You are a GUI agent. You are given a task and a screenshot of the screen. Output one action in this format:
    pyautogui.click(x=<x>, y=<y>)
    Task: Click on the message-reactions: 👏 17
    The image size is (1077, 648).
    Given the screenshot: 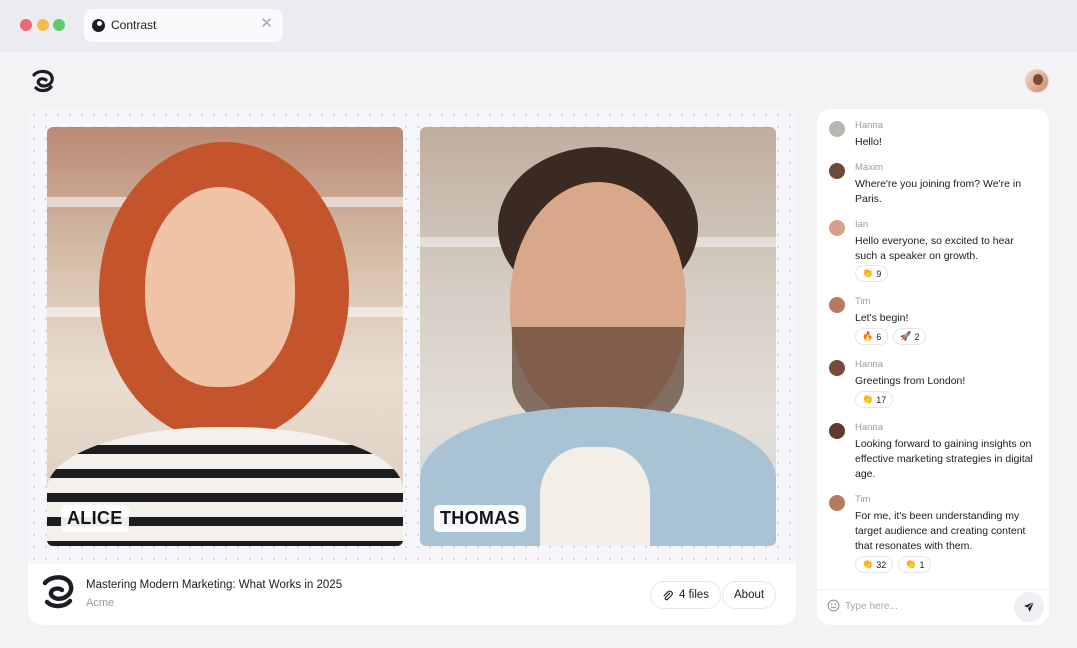 What is the action you would take?
    pyautogui.click(x=874, y=399)
    